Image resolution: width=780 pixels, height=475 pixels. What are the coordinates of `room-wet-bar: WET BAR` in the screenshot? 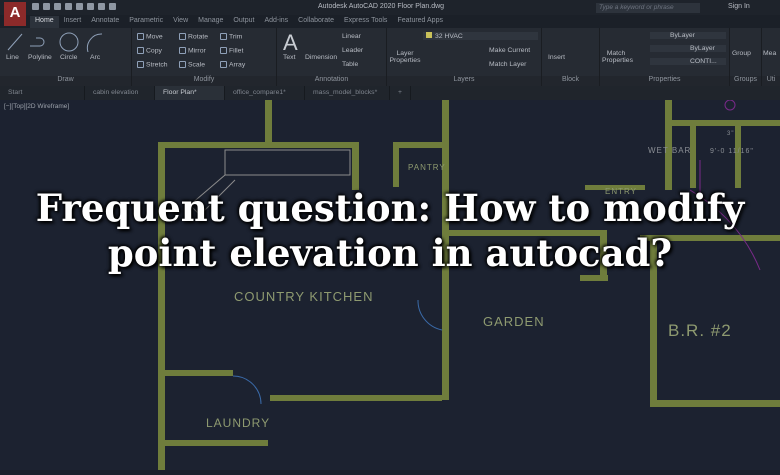 It's located at (669, 150).